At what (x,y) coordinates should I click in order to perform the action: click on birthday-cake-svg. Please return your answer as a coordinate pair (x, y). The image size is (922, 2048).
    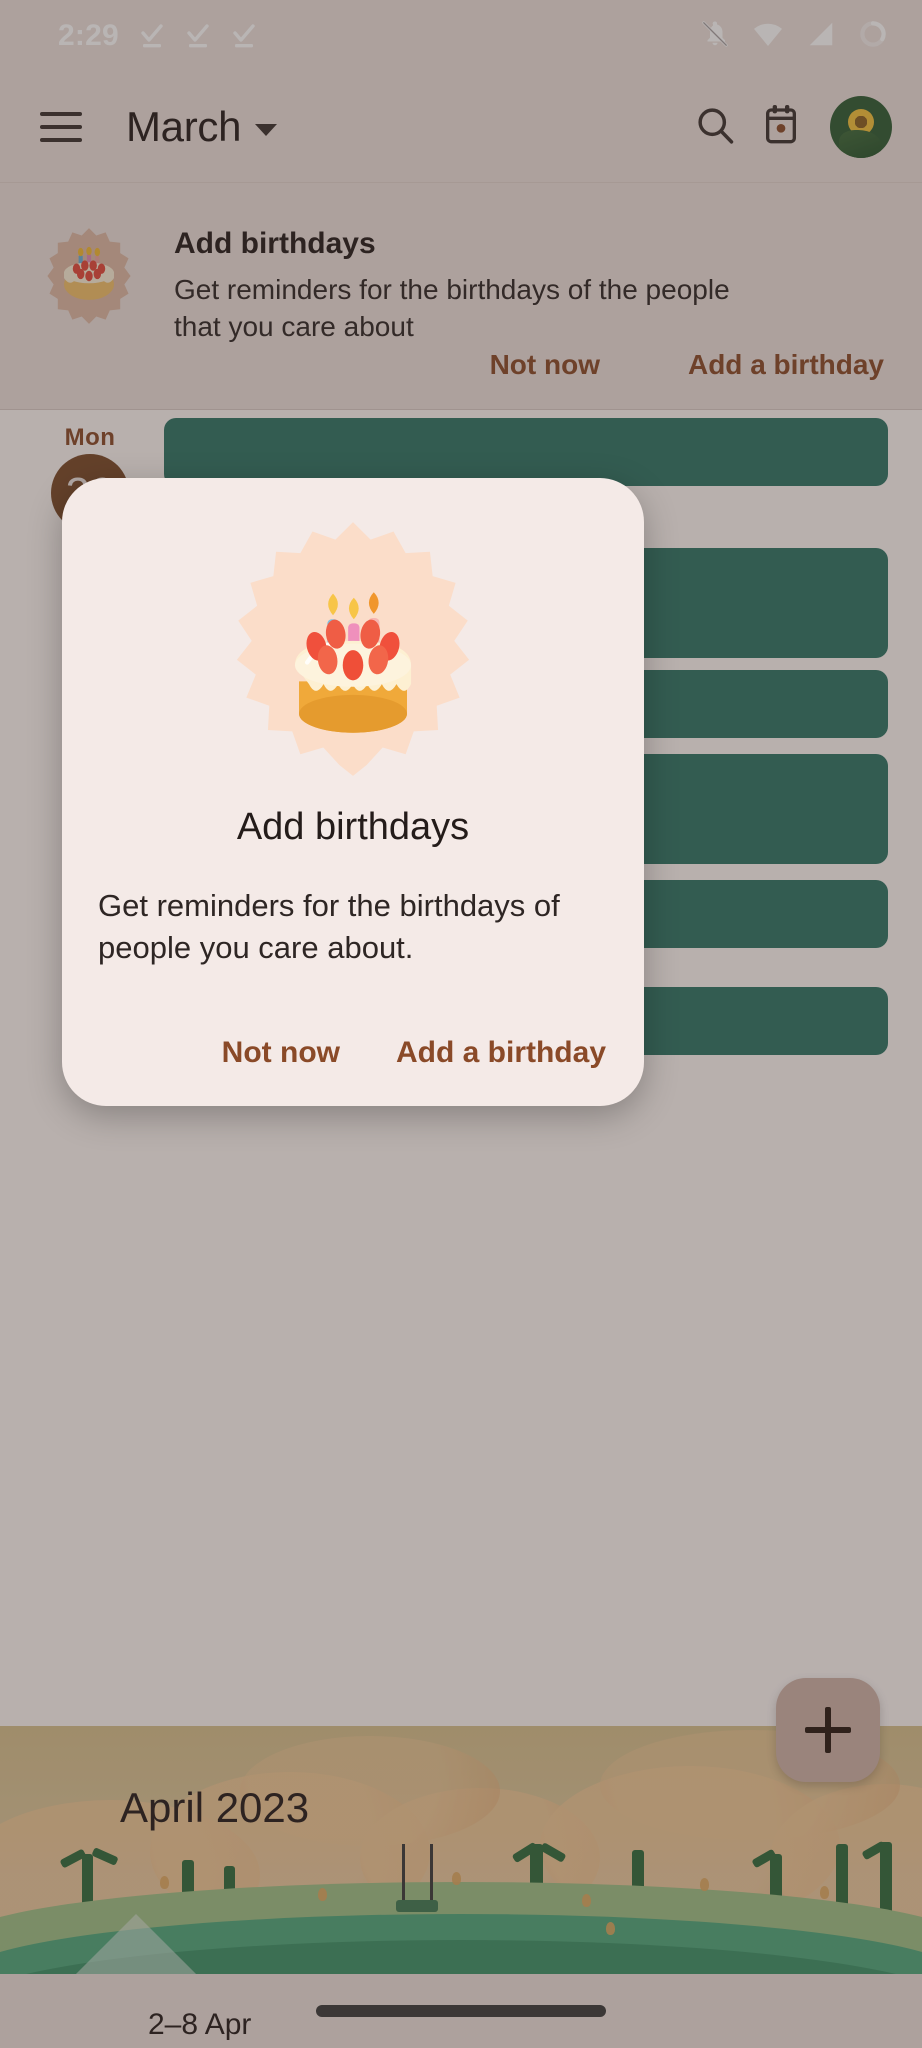
    Looking at the image, I should click on (353, 649).